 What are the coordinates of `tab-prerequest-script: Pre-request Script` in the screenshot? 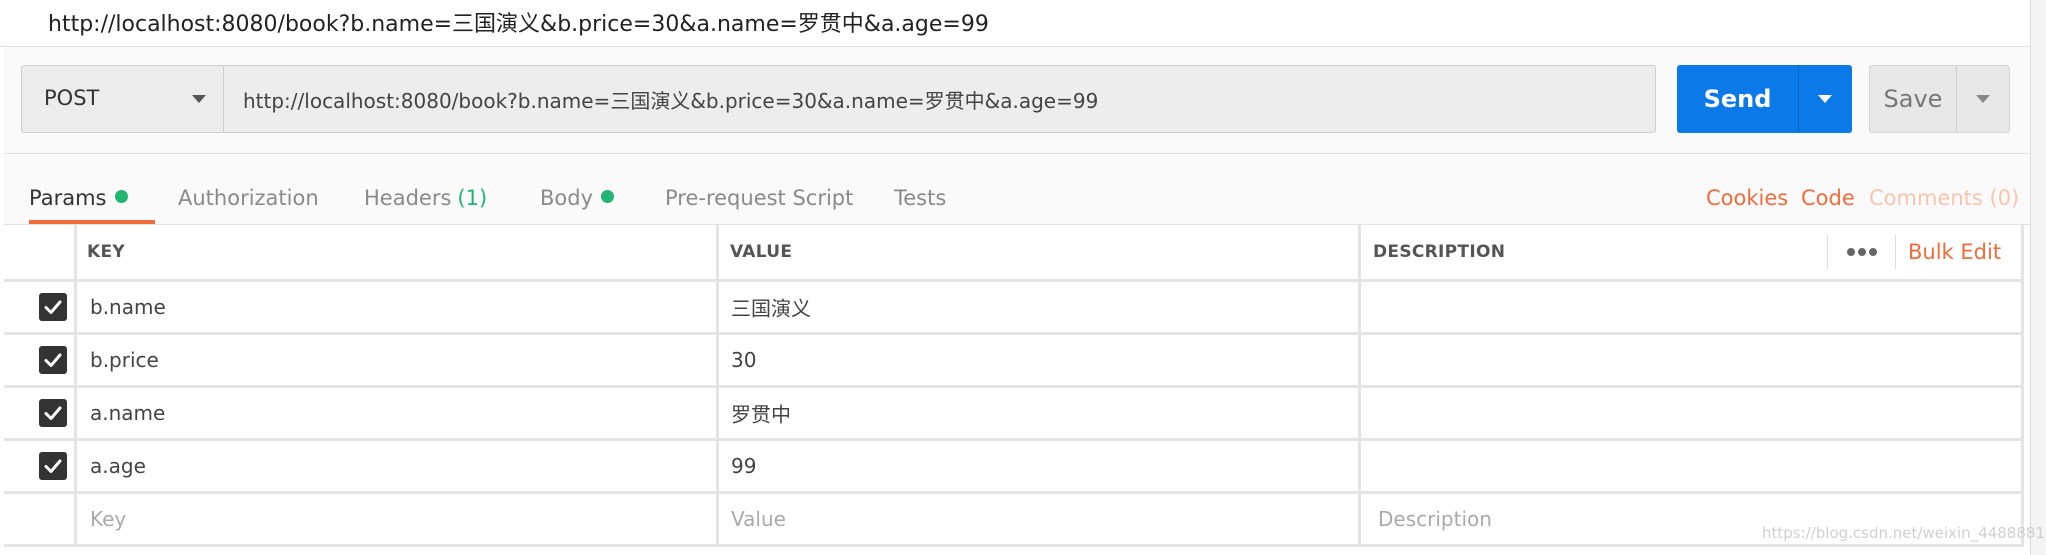 It's located at (759, 189).